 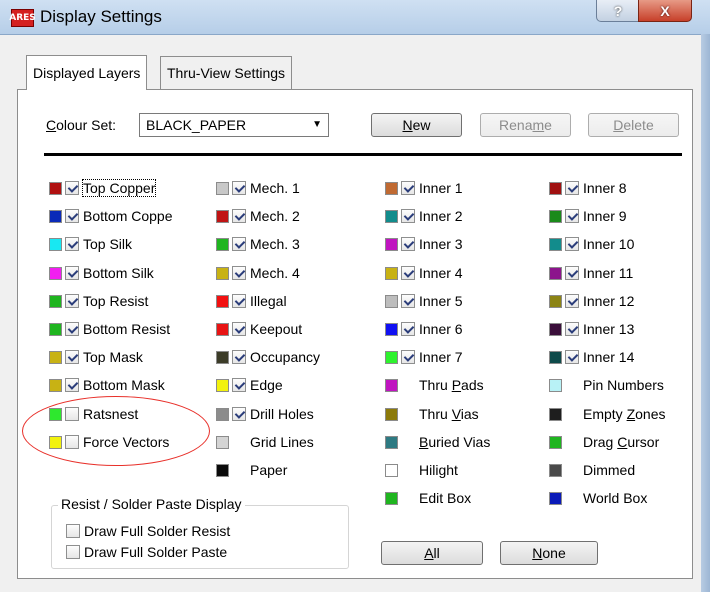 I want to click on rename-button: Rena m e, so click(x=525, y=125).